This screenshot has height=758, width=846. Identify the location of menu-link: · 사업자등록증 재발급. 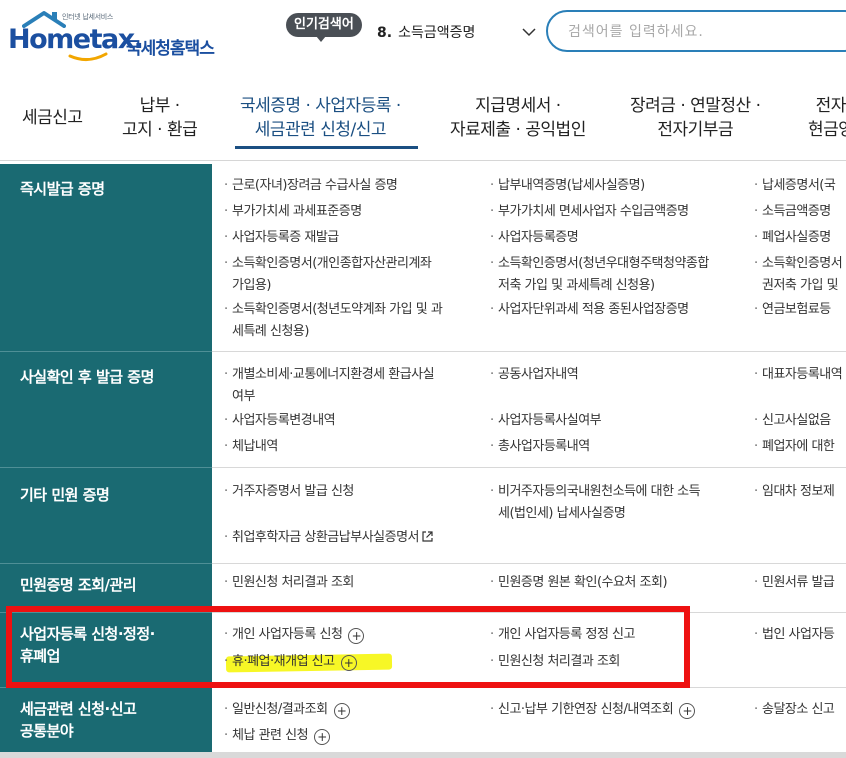
(281, 238).